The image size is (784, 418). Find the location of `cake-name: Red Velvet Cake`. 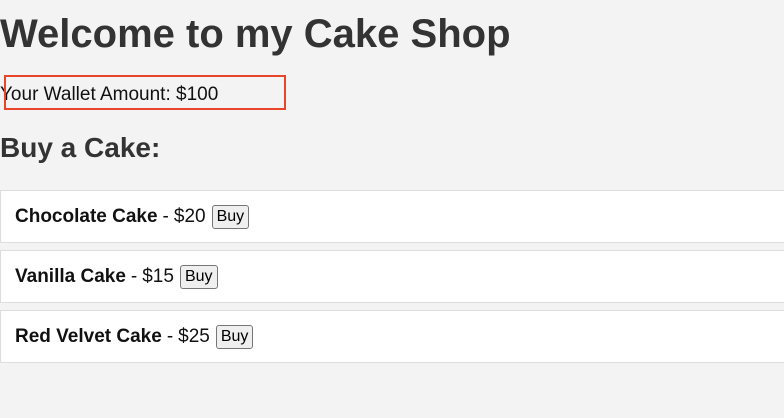

cake-name: Red Velvet Cake is located at coordinates (88, 336).